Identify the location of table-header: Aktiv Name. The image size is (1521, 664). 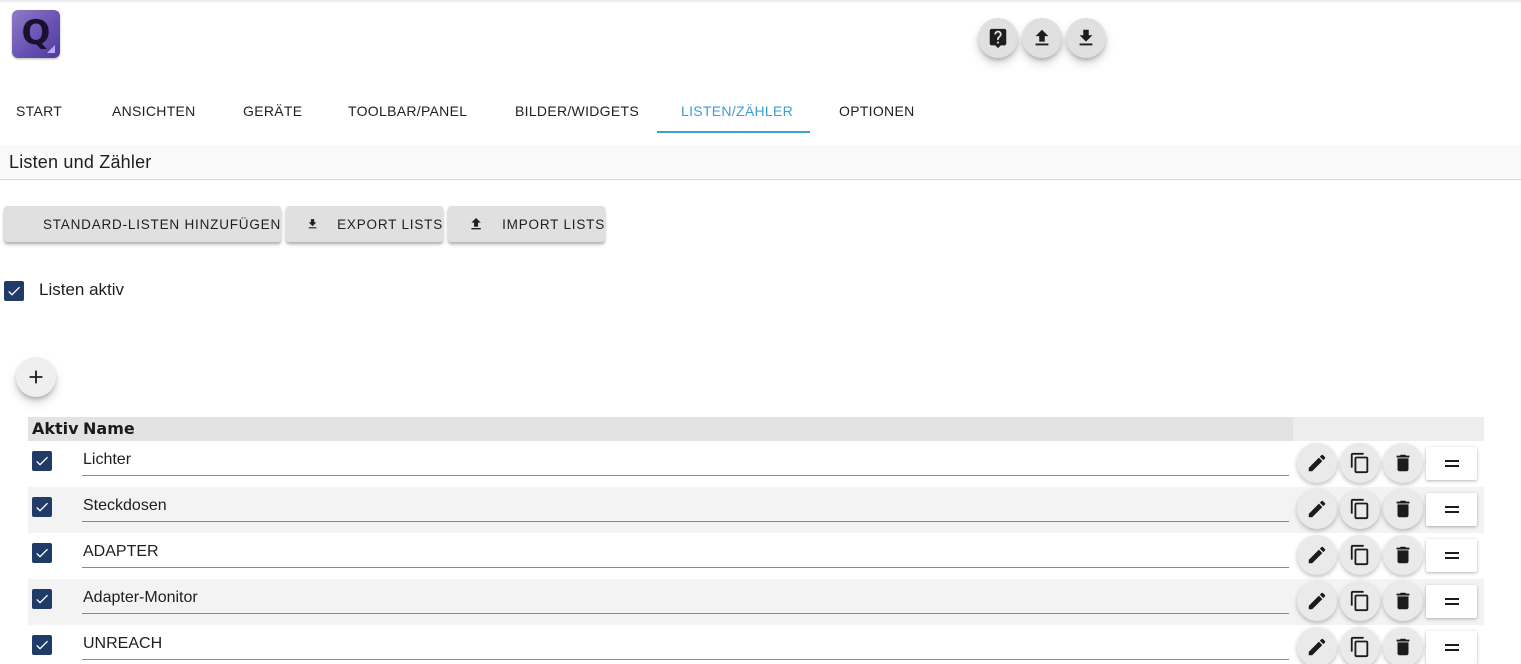
(756, 429).